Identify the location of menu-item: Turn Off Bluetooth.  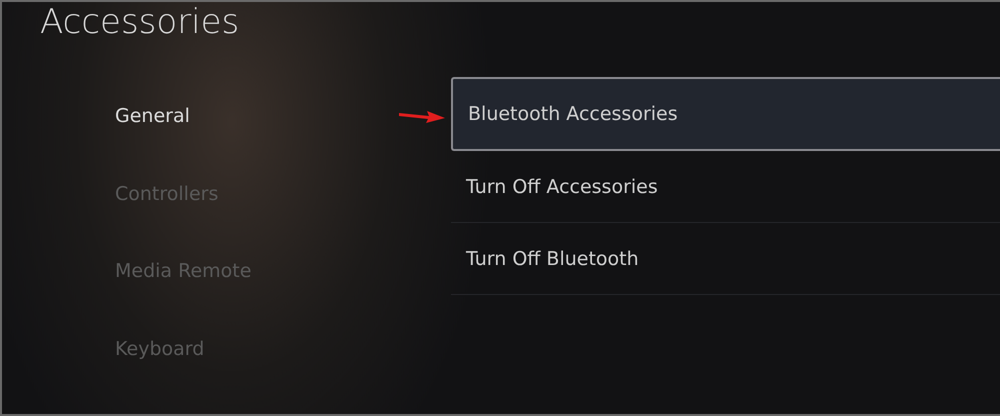
(725, 259).